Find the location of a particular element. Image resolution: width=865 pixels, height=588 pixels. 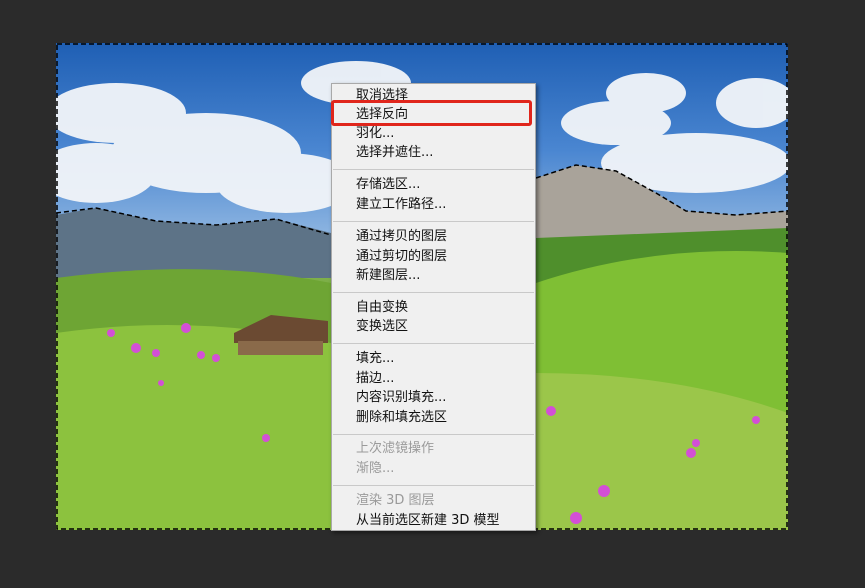

meadow-foreground is located at coordinates (193, 427).